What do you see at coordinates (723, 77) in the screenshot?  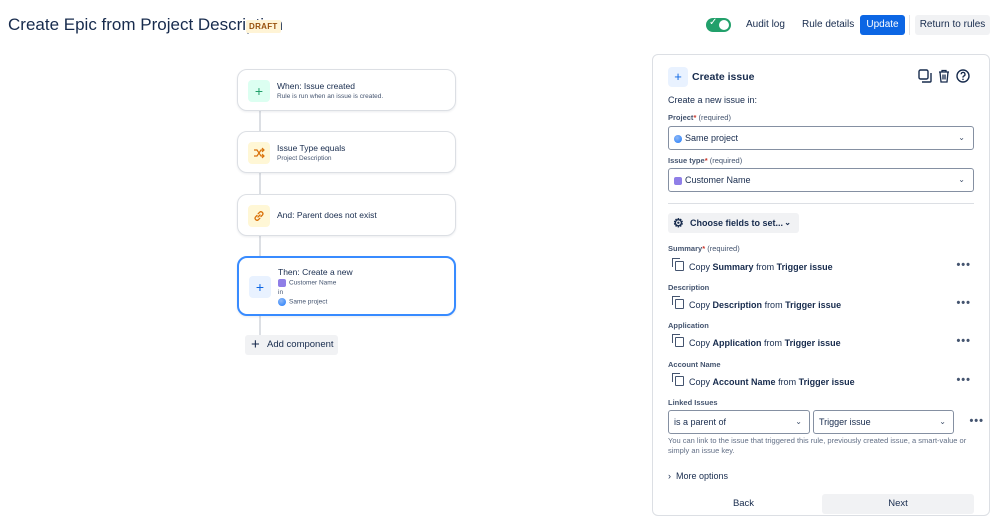 I see `panel-title: Create issue` at bounding box center [723, 77].